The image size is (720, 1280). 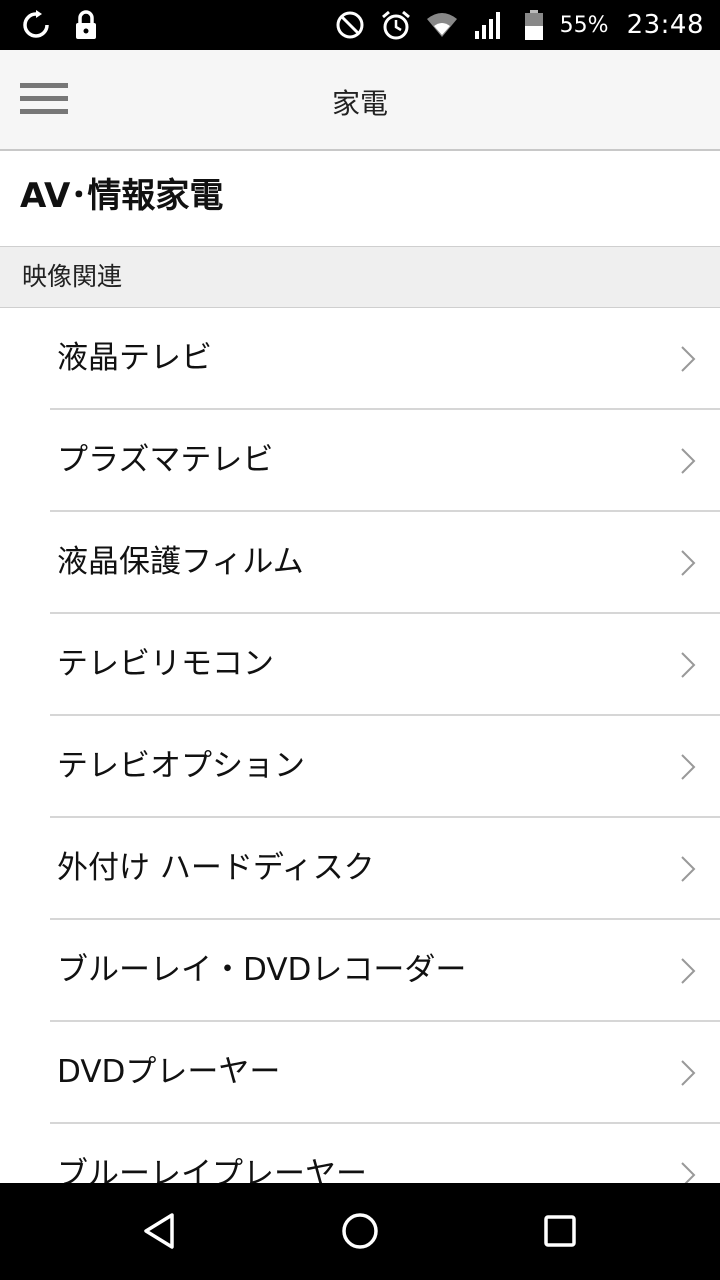 I want to click on app-bar: 家電, so click(x=360, y=100).